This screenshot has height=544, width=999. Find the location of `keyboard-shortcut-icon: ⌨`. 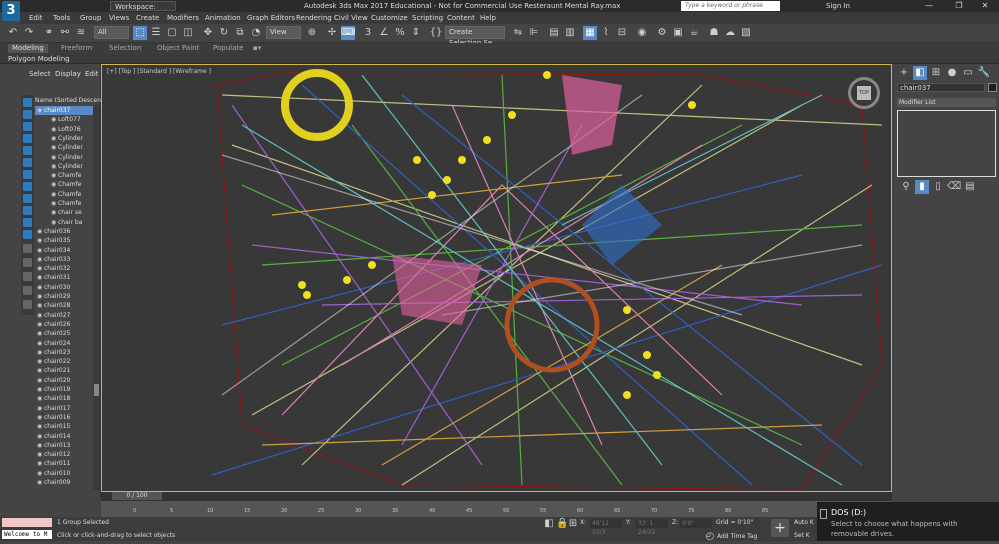

keyboard-shortcut-icon: ⌨ is located at coordinates (348, 33).